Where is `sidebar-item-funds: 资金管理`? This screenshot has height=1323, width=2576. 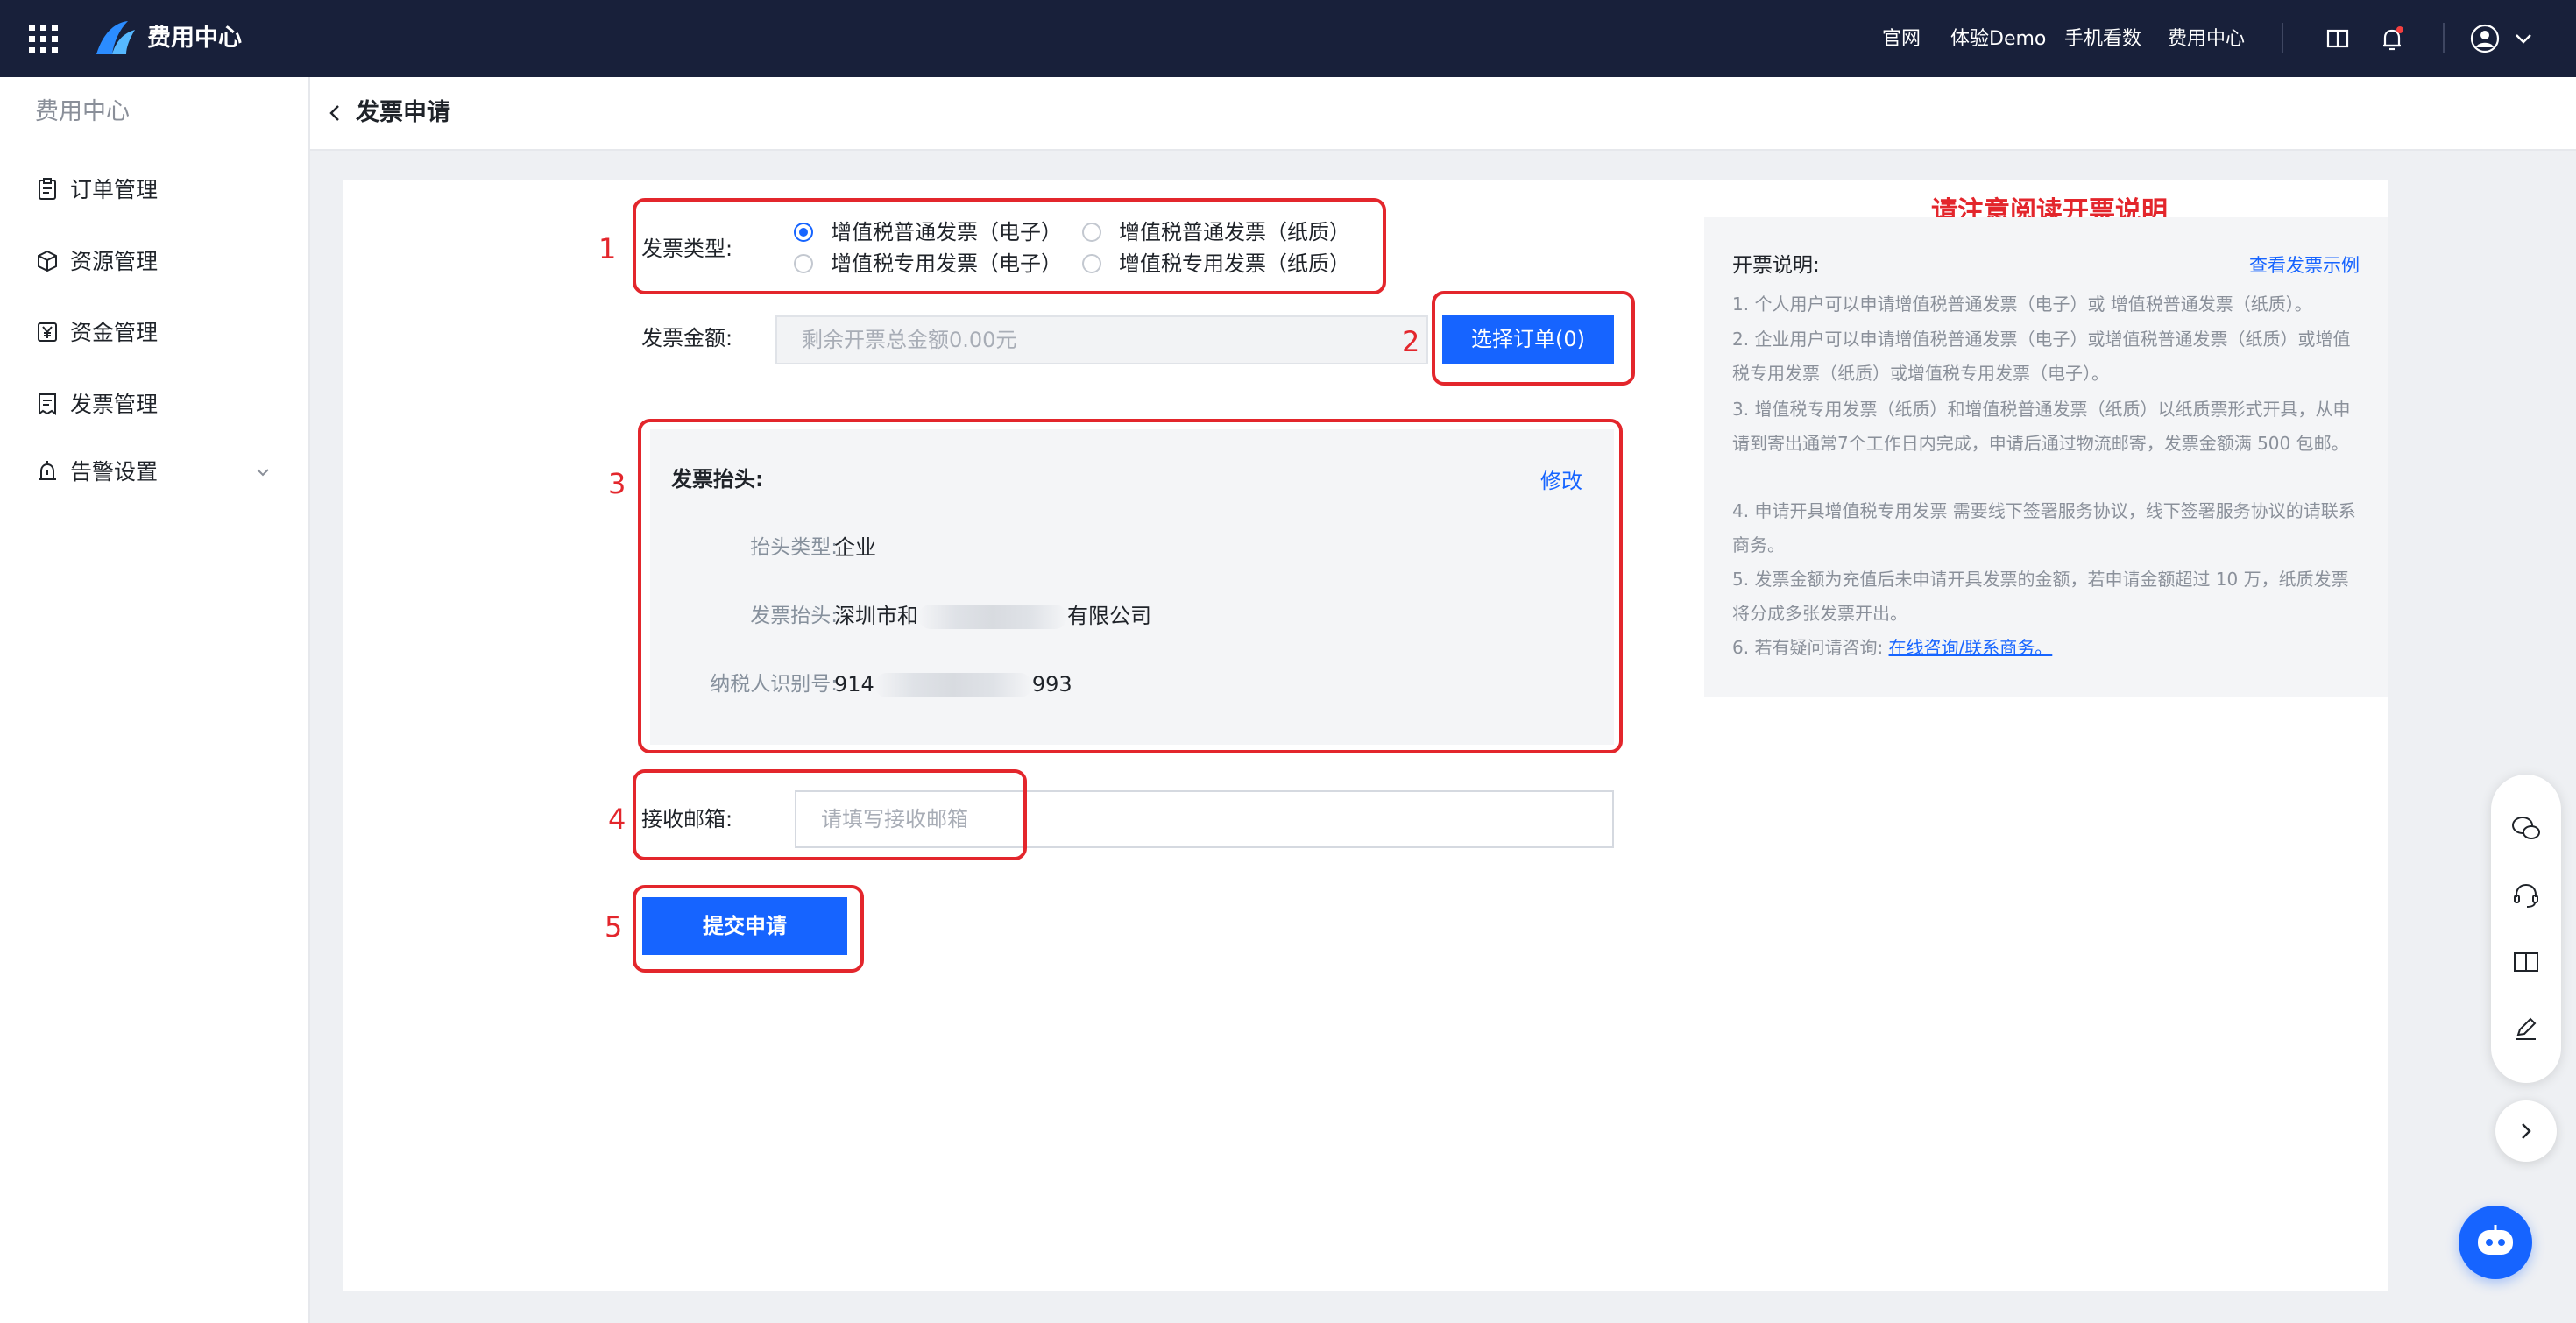
sidebar-item-funds: 资金管理 is located at coordinates (157, 333).